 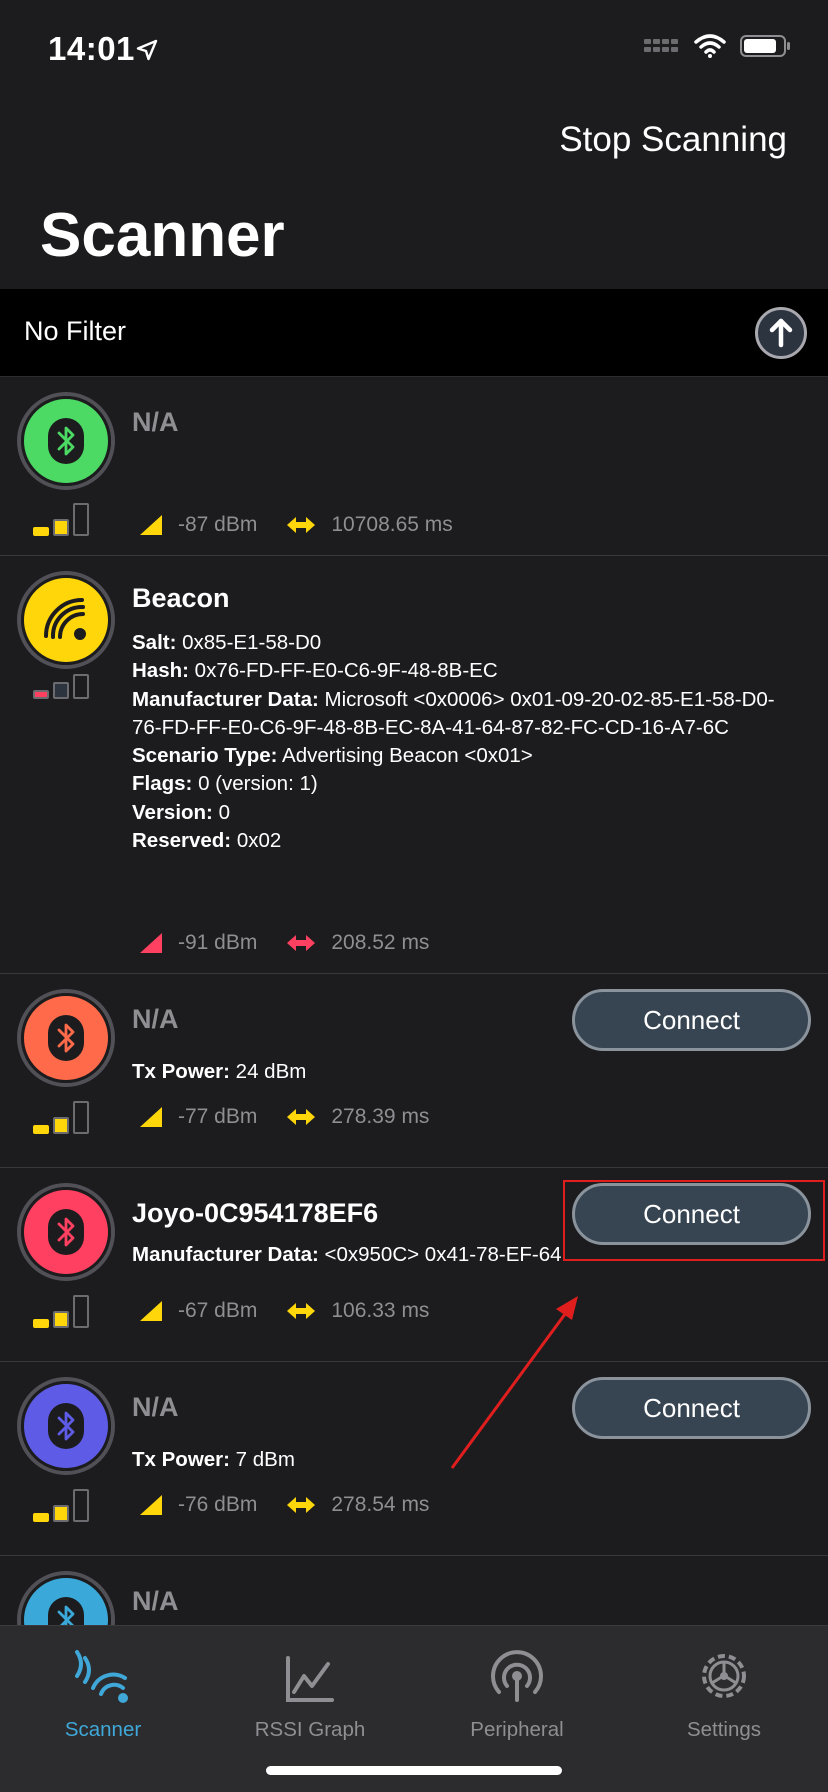 I want to click on interval-value: 10708.65 ms, so click(x=392, y=524).